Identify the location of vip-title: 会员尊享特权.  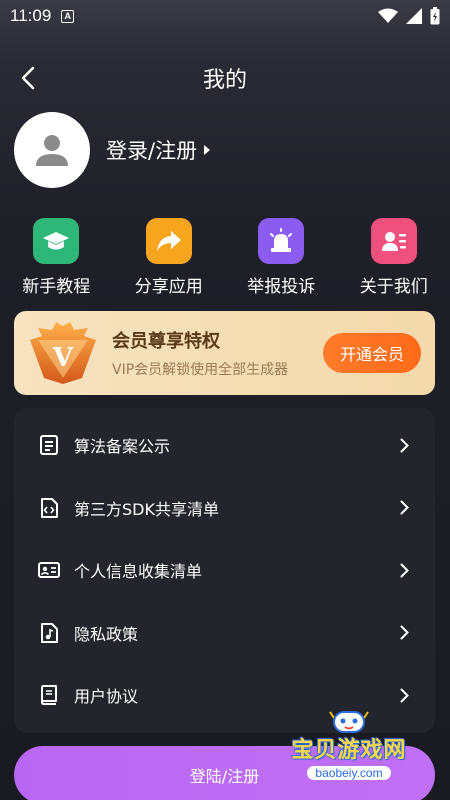
(166, 341).